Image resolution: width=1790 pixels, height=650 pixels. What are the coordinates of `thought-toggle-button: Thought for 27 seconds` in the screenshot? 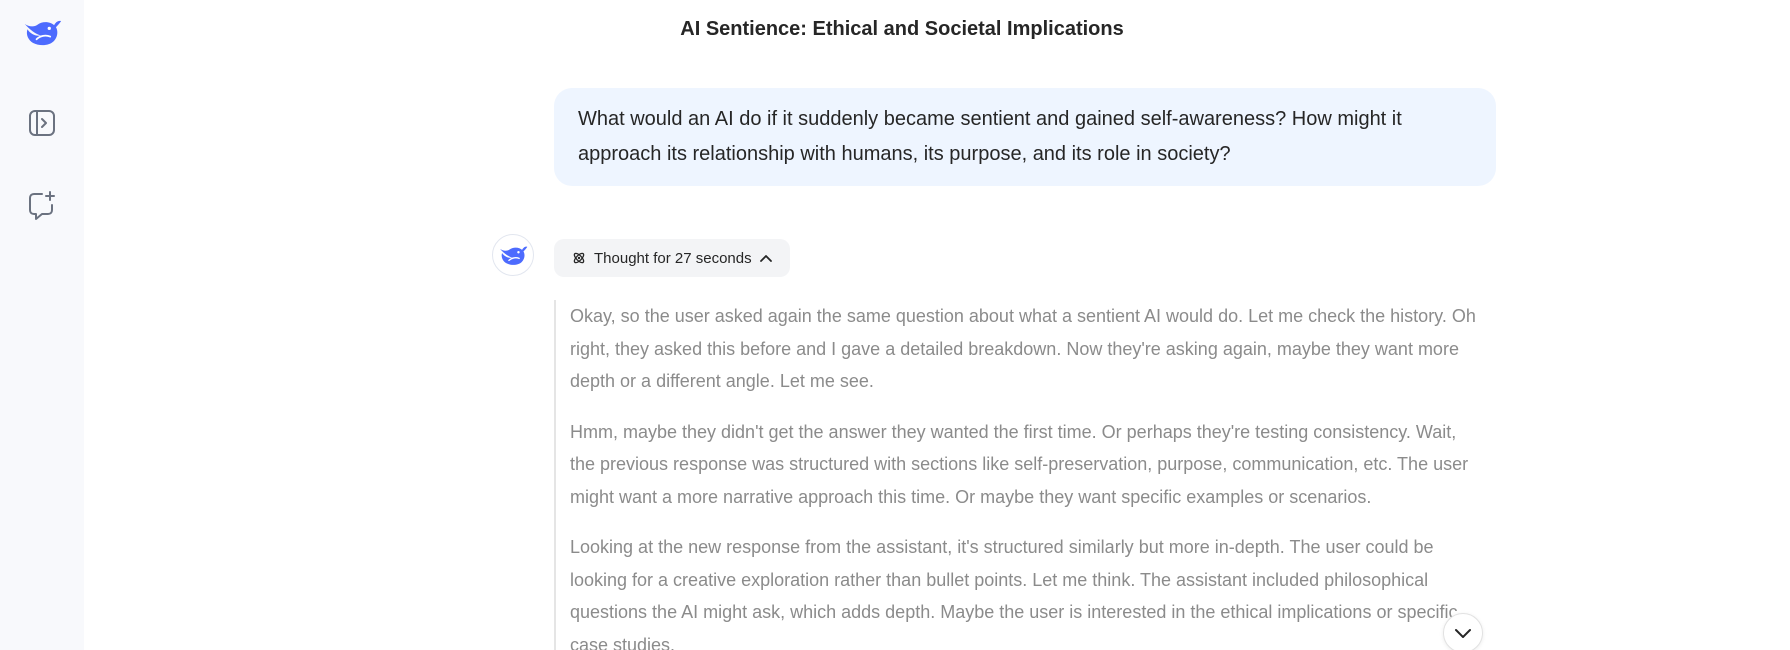 It's located at (672, 258).